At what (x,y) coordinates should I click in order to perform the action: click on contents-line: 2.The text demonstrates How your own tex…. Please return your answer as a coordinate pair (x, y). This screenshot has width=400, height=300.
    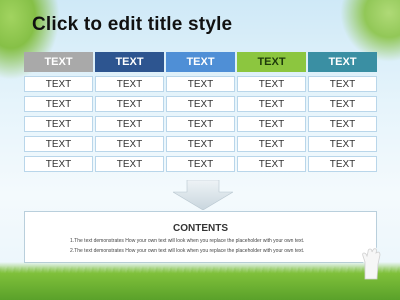
    Looking at the image, I should click on (187, 251).